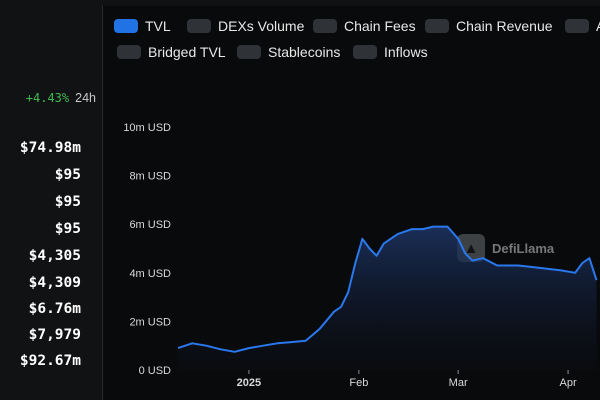  I want to click on x-tick-label: Mar, so click(458, 383).